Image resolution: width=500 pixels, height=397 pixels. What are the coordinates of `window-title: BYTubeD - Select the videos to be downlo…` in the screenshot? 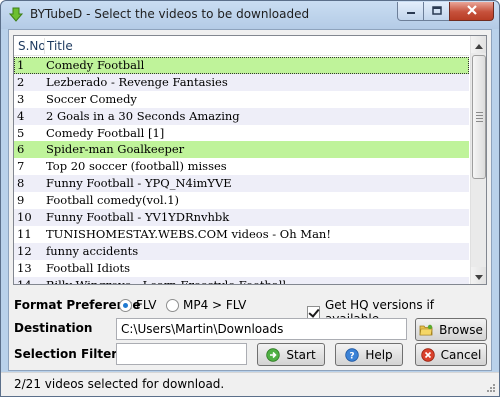 It's located at (170, 14).